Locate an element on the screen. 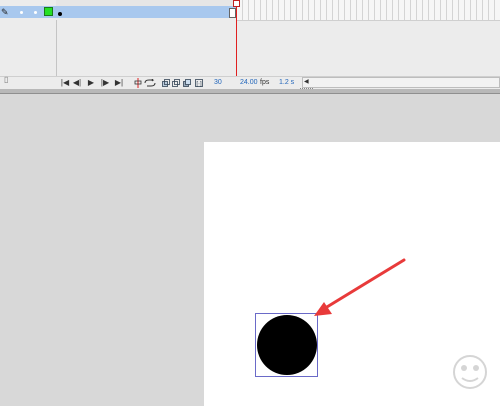  frames-divider is located at coordinates (368, 20).